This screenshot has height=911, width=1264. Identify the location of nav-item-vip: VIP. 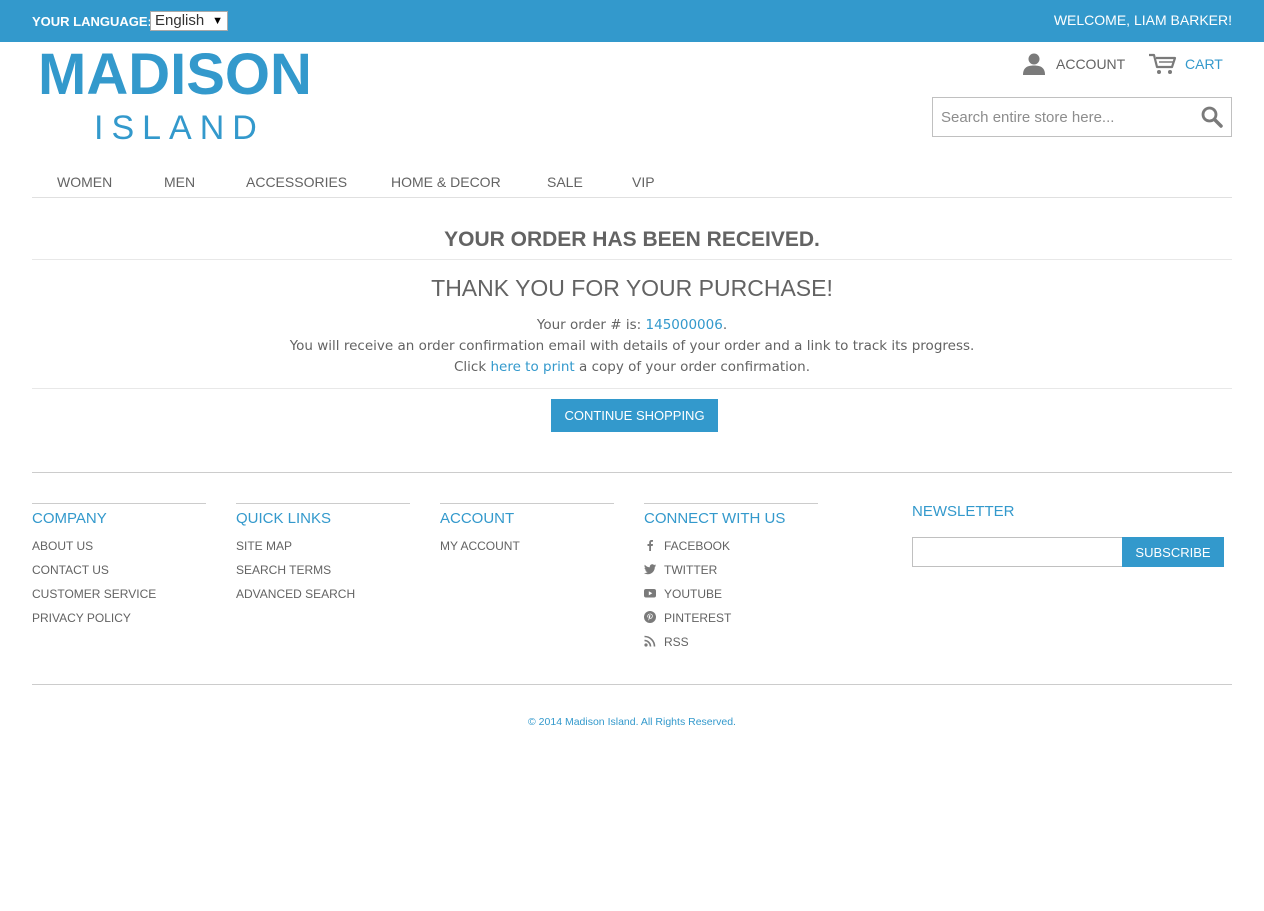
(643, 182).